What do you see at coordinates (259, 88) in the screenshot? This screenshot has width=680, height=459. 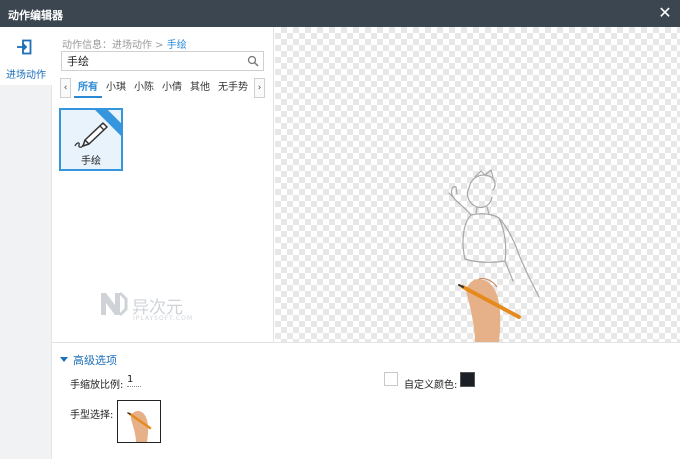 I see `tab-scroll-right-icon: ›` at bounding box center [259, 88].